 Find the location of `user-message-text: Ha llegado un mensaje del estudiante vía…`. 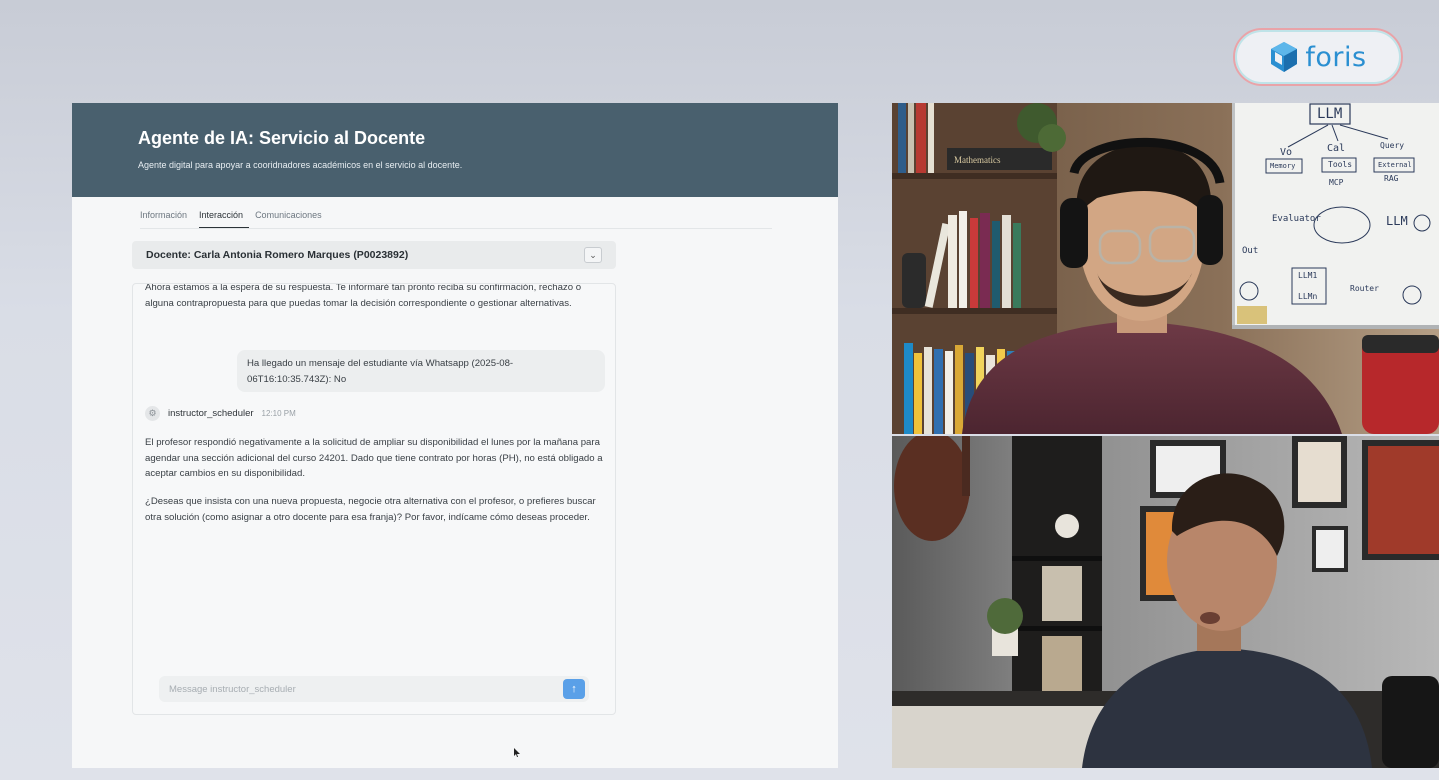

user-message-text: Ha llegado un mensaje del estudiante vía… is located at coordinates (380, 371).